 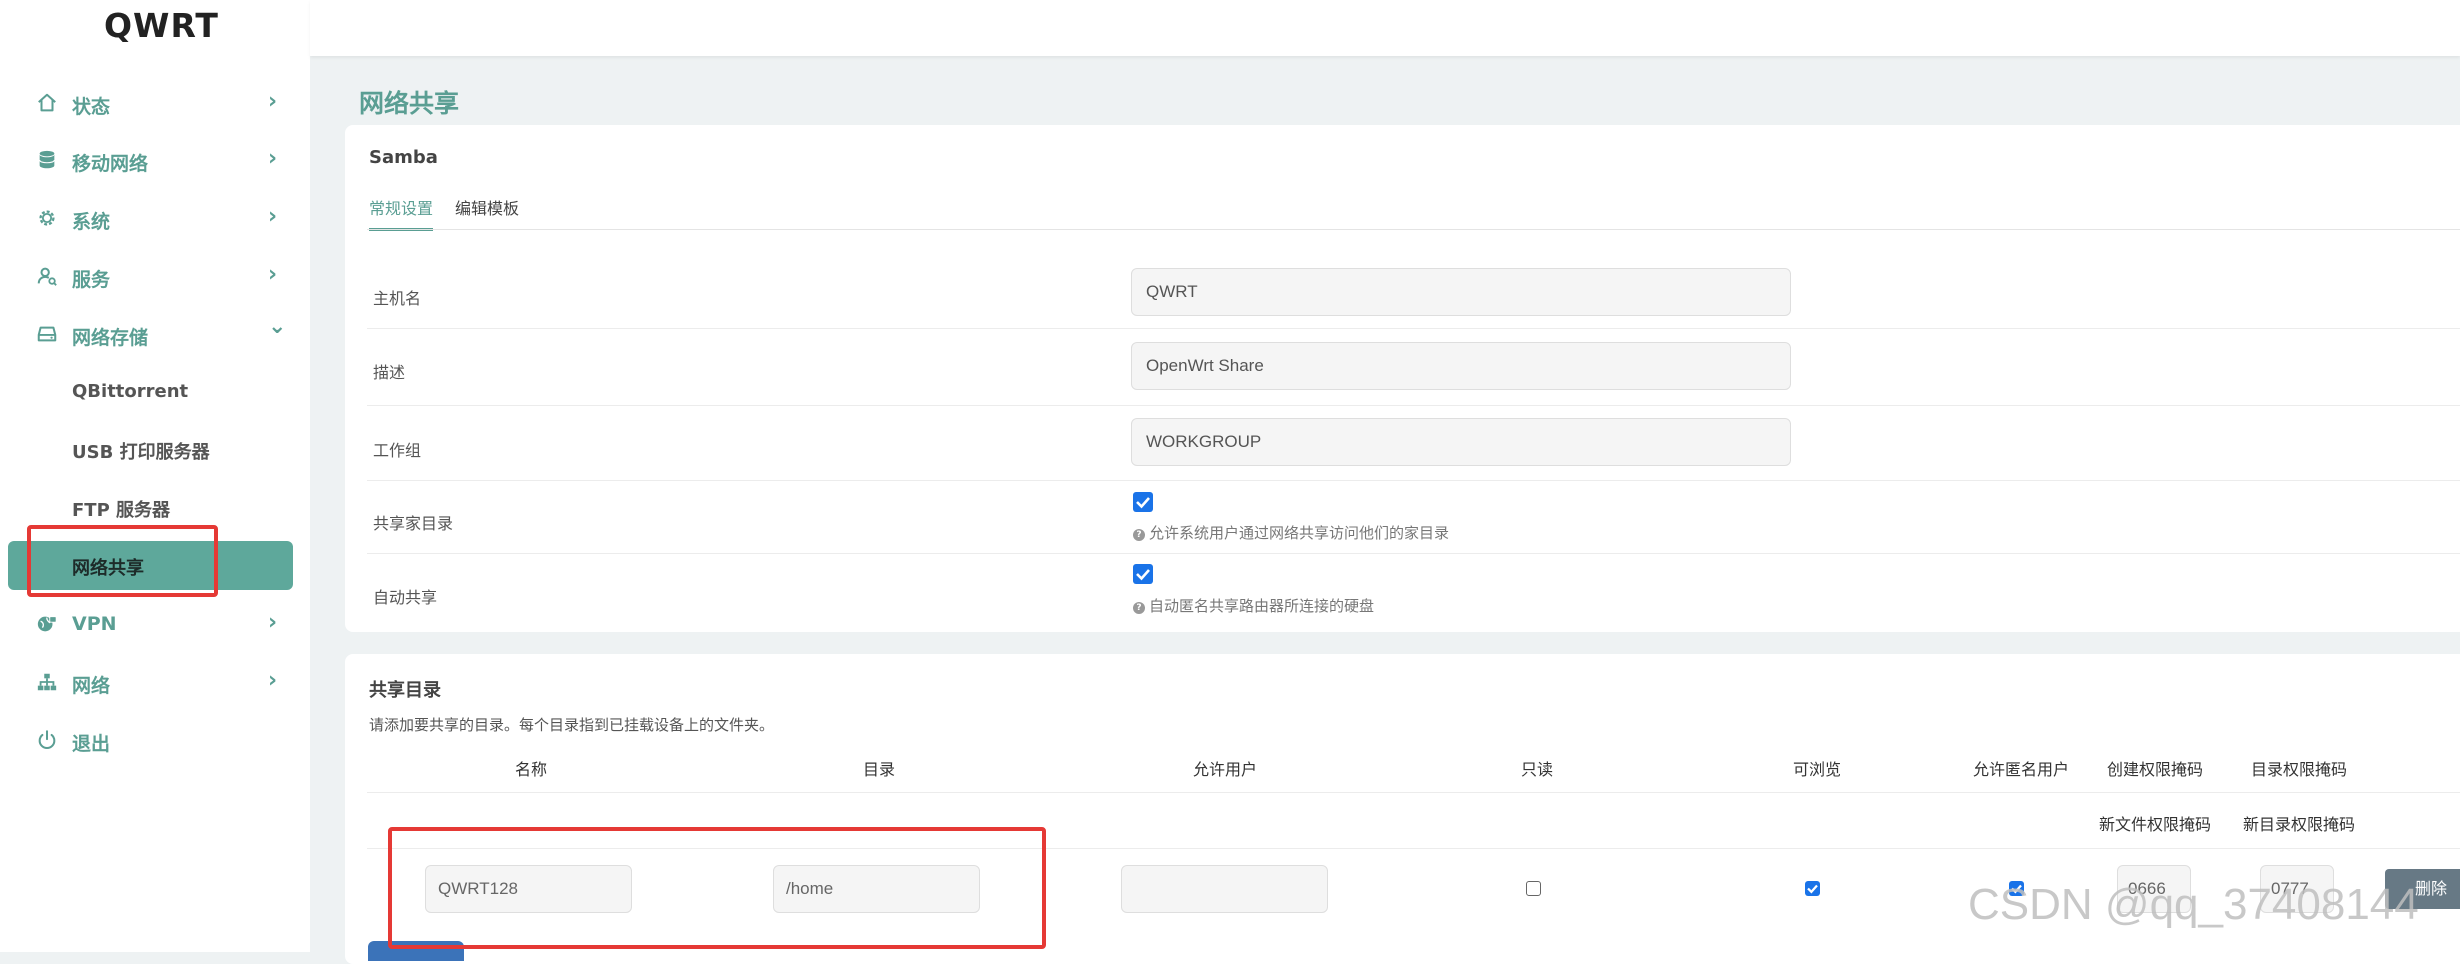 I want to click on column-header-guest: 允许匿名用户, so click(x=2021, y=769).